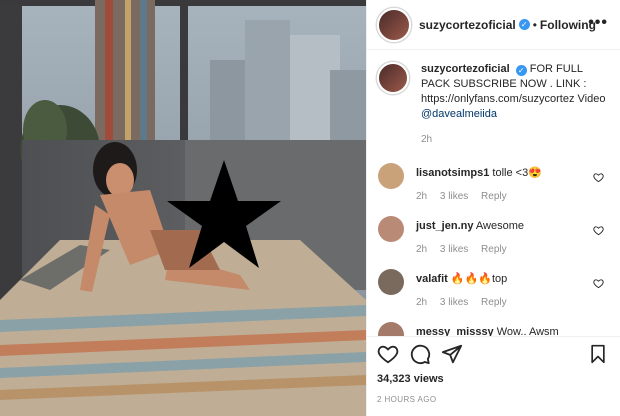  Describe the element at coordinates (452, 173) in the screenshot. I see `comment-username: lisanotsimps1` at that location.